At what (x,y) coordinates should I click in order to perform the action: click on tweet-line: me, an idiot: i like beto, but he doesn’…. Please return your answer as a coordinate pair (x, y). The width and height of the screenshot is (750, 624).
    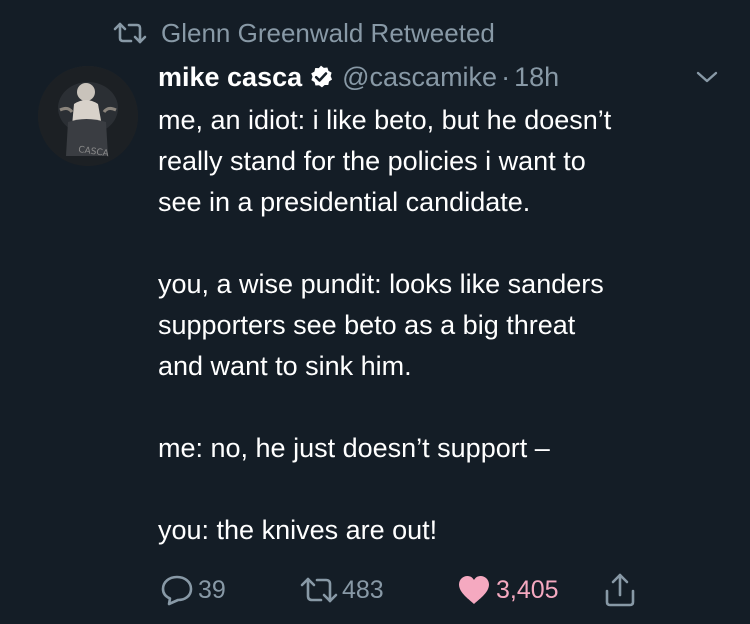
    Looking at the image, I should click on (385, 120).